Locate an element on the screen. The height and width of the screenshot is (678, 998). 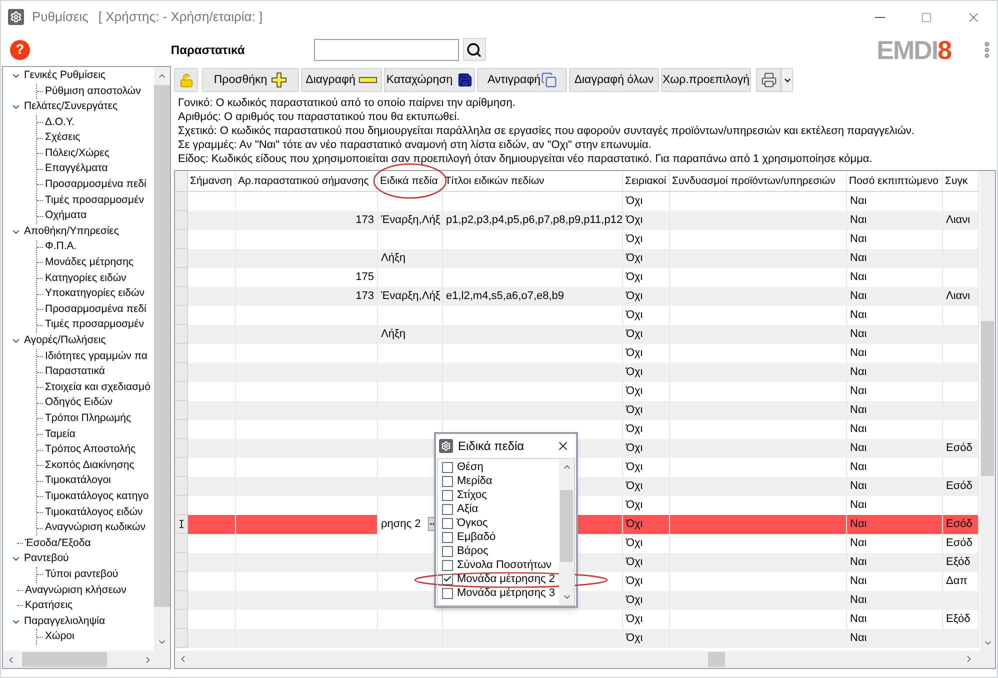
checkbox-label: Βάρος is located at coordinates (472, 551).